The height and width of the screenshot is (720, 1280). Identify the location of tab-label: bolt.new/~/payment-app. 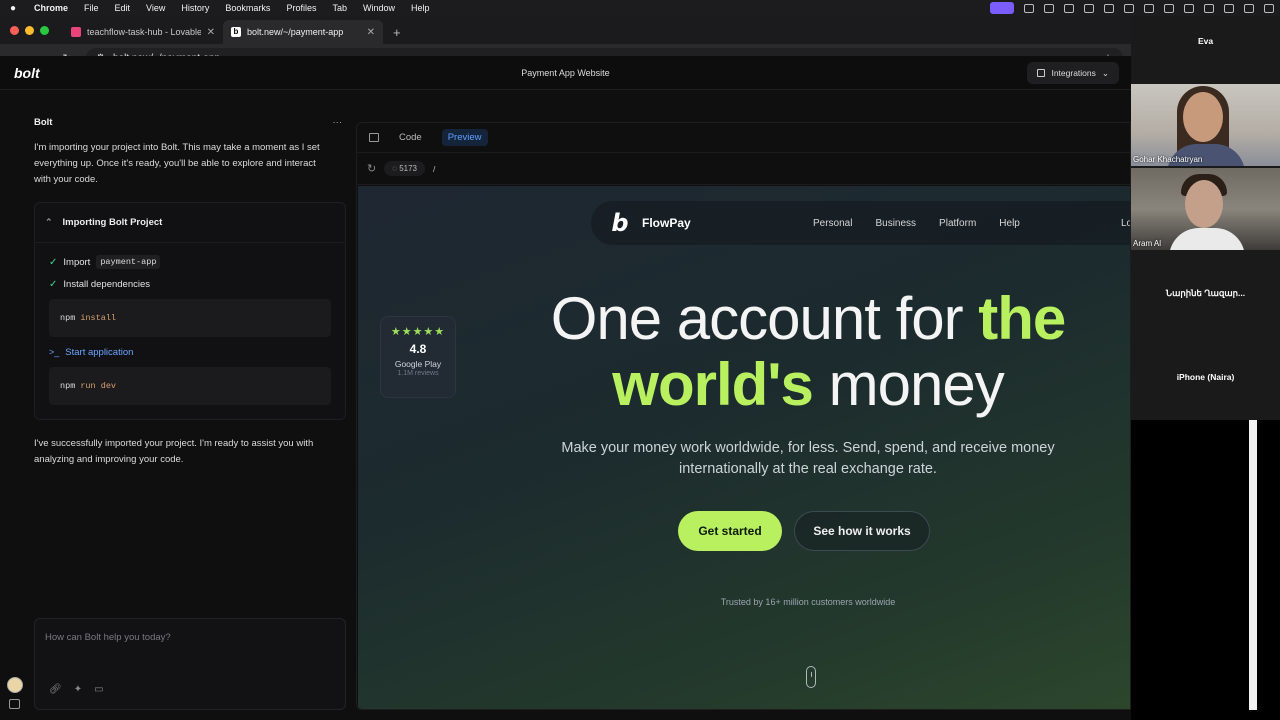
(295, 32).